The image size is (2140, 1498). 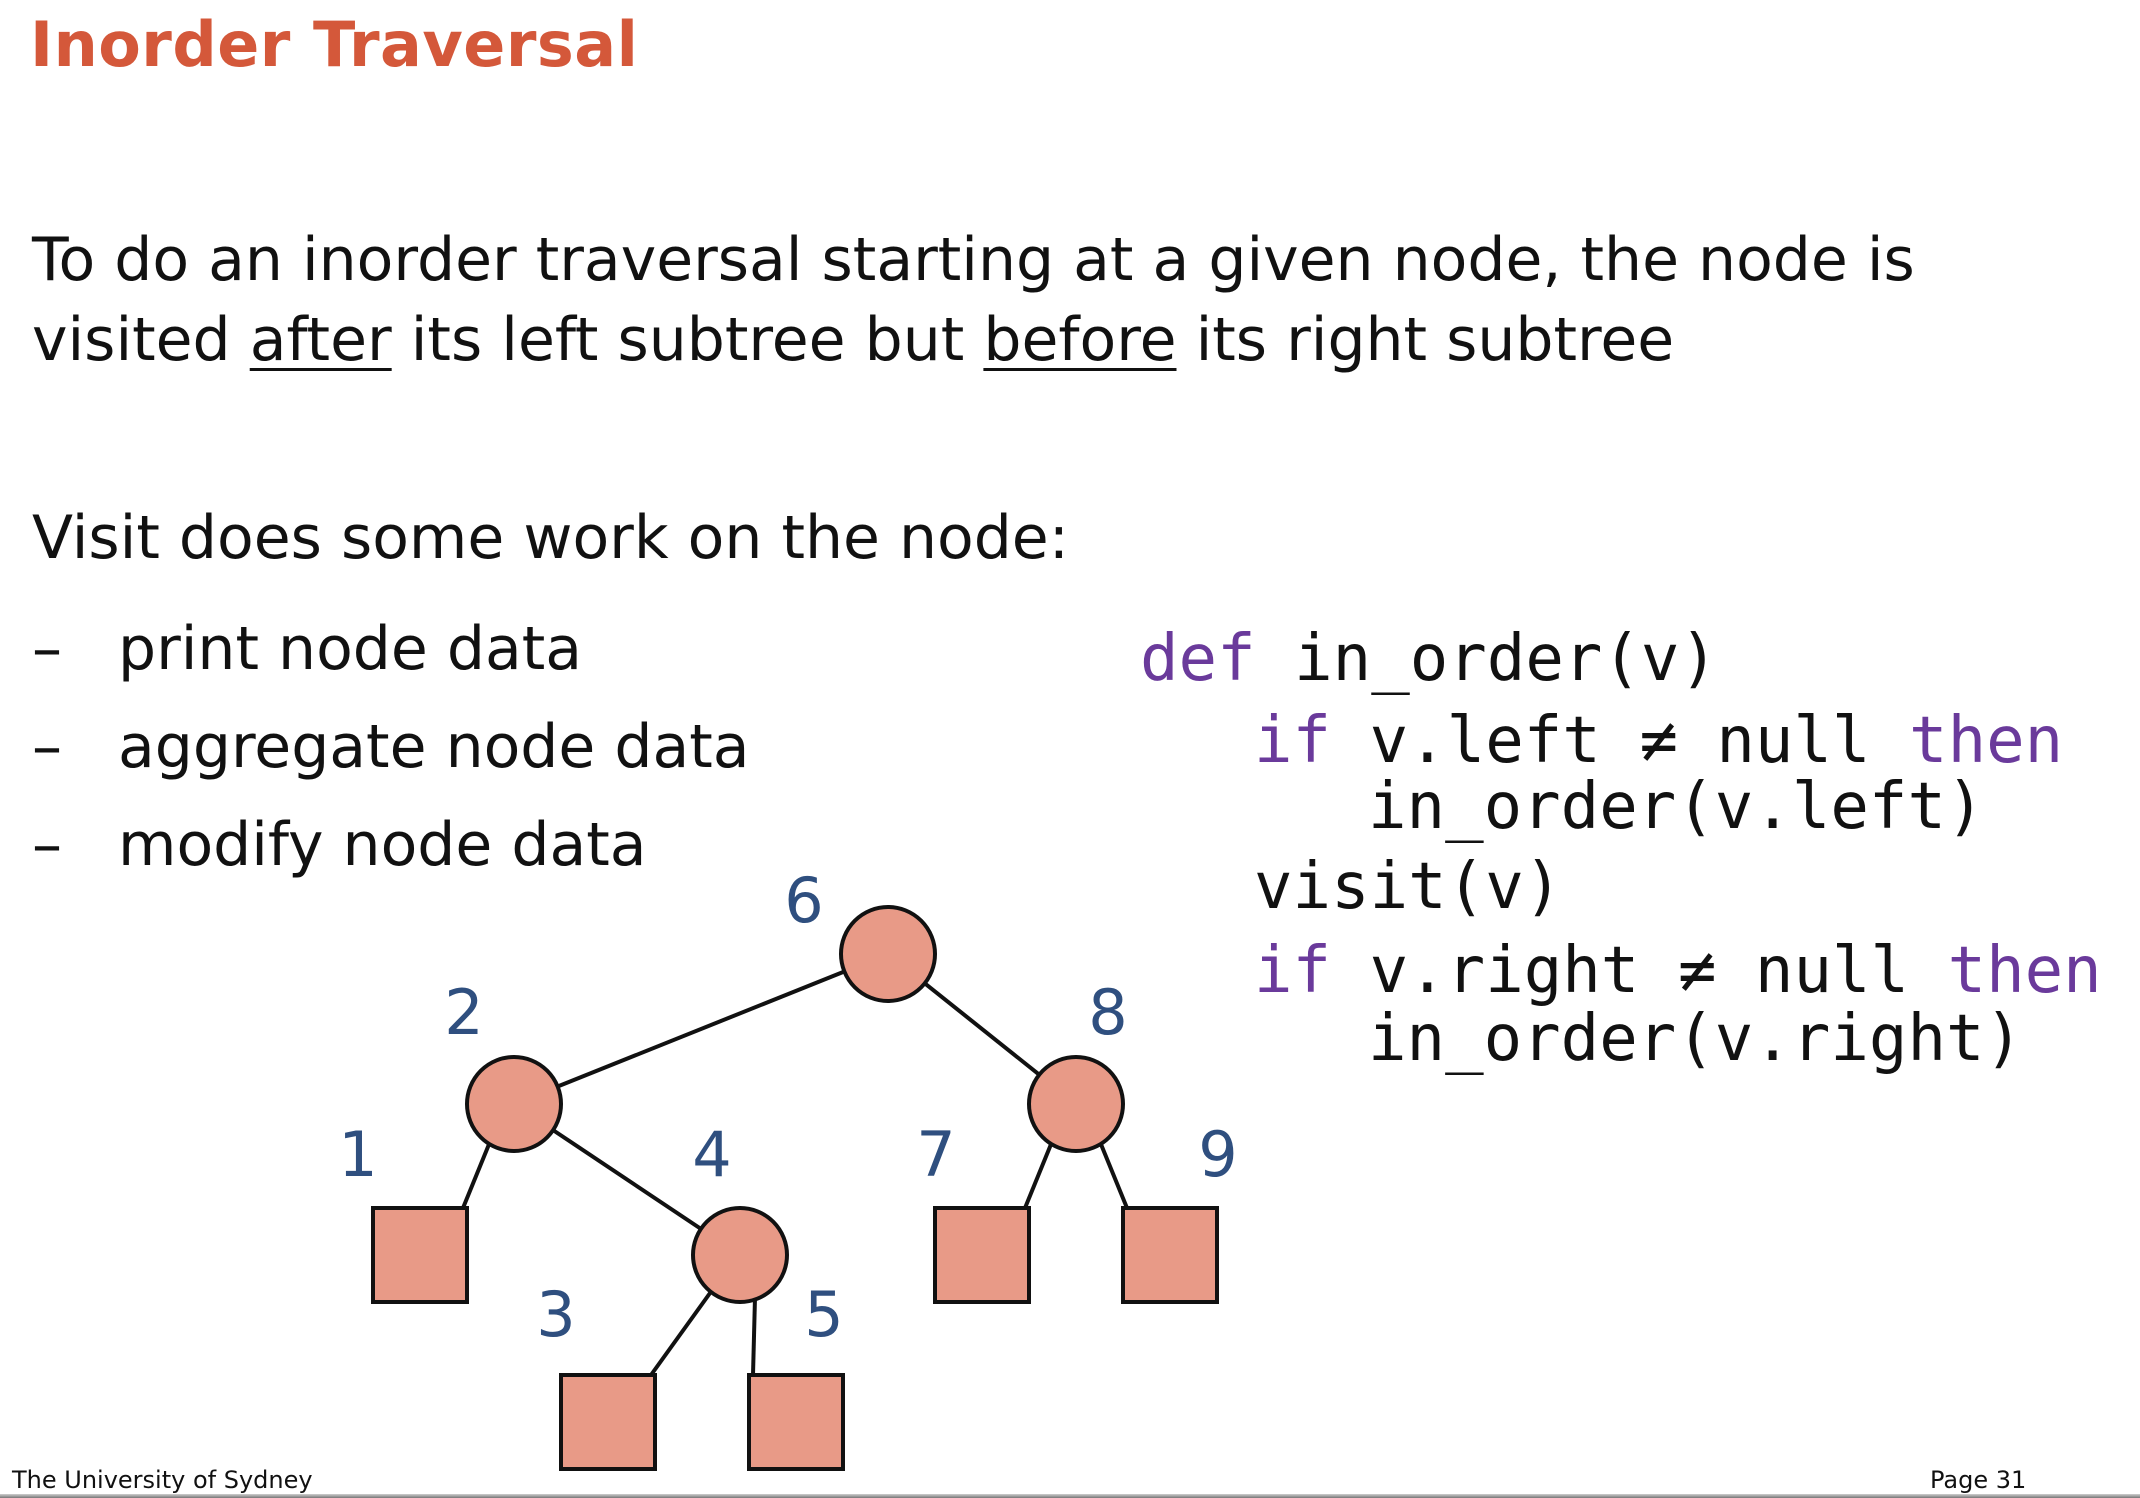 I want to click on tree-node-label: 2, so click(x=463, y=1012).